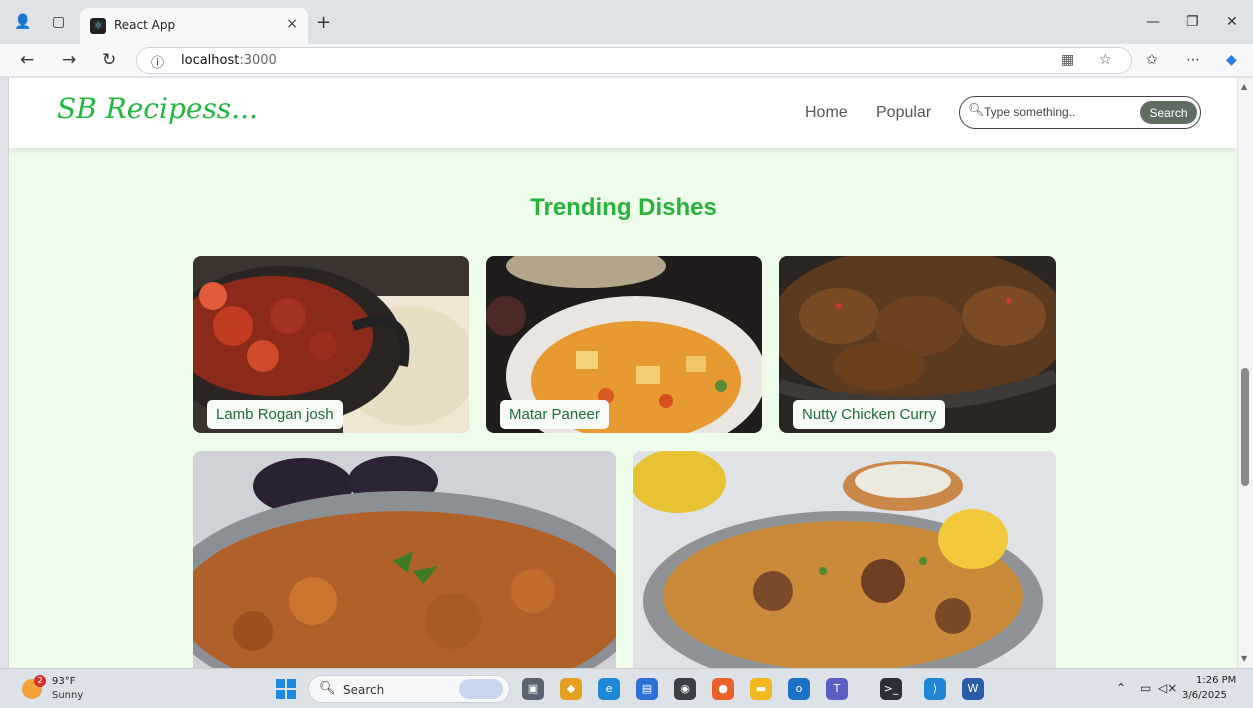 This screenshot has width=1253, height=708. What do you see at coordinates (1168, 112) in the screenshot?
I see `search-button: Search` at bounding box center [1168, 112].